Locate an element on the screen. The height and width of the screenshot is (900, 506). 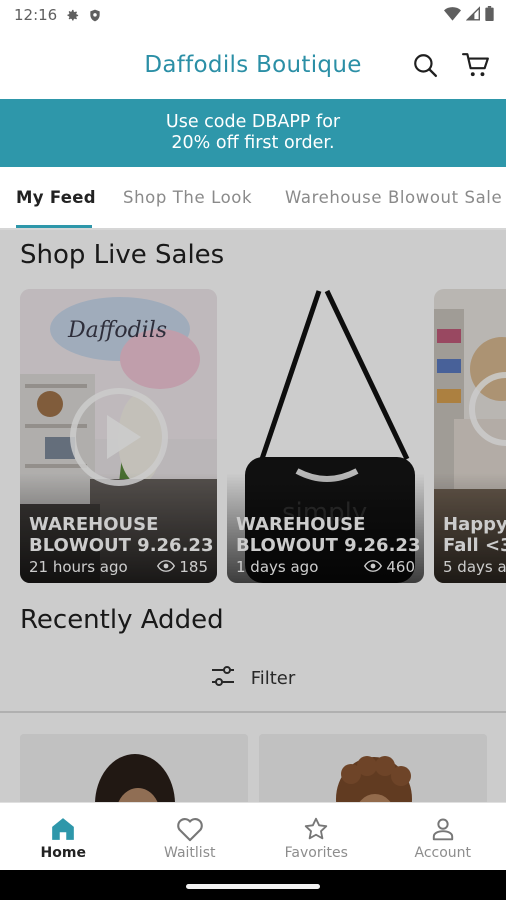
tab-my-feed: My Feed is located at coordinates (56, 197).